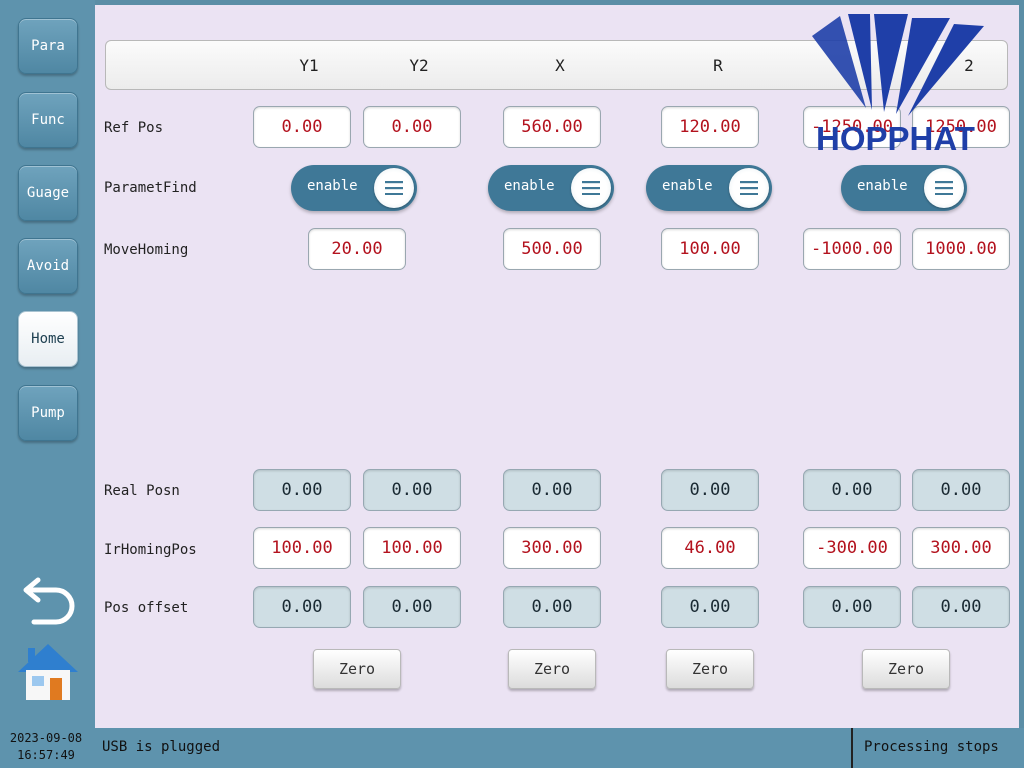 The width and height of the screenshot is (1024, 768). I want to click on ref-pos-x-field: 560.00, so click(552, 127).